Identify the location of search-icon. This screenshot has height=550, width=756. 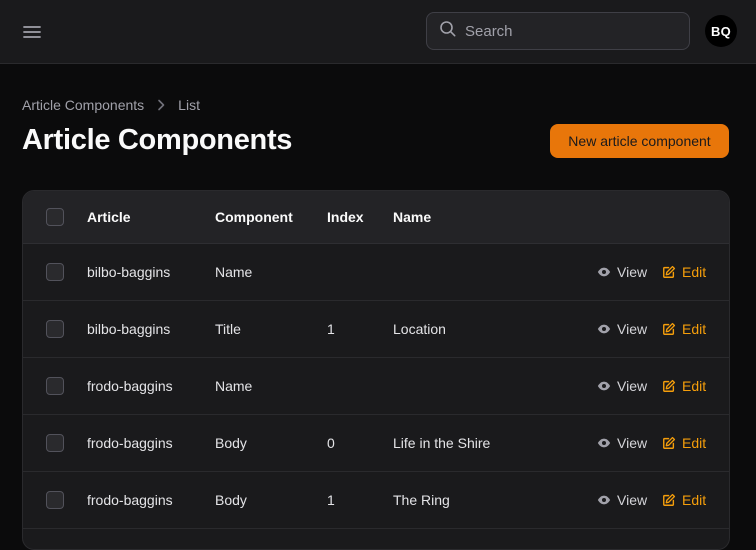
(448, 31).